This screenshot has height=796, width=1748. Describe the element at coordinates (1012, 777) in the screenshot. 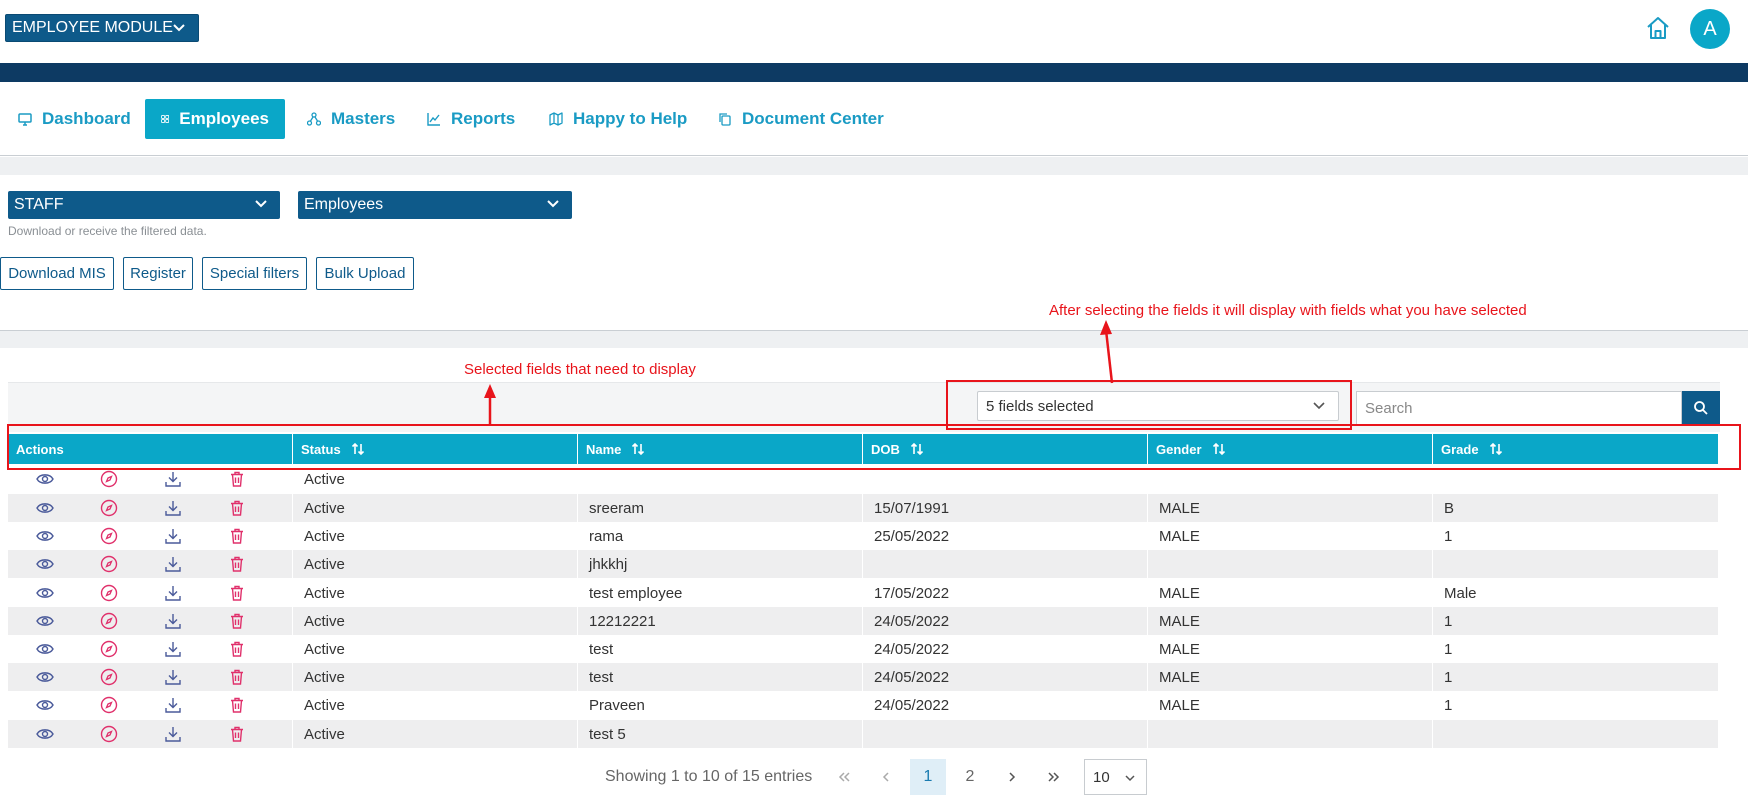

I see `next-page-button` at that location.